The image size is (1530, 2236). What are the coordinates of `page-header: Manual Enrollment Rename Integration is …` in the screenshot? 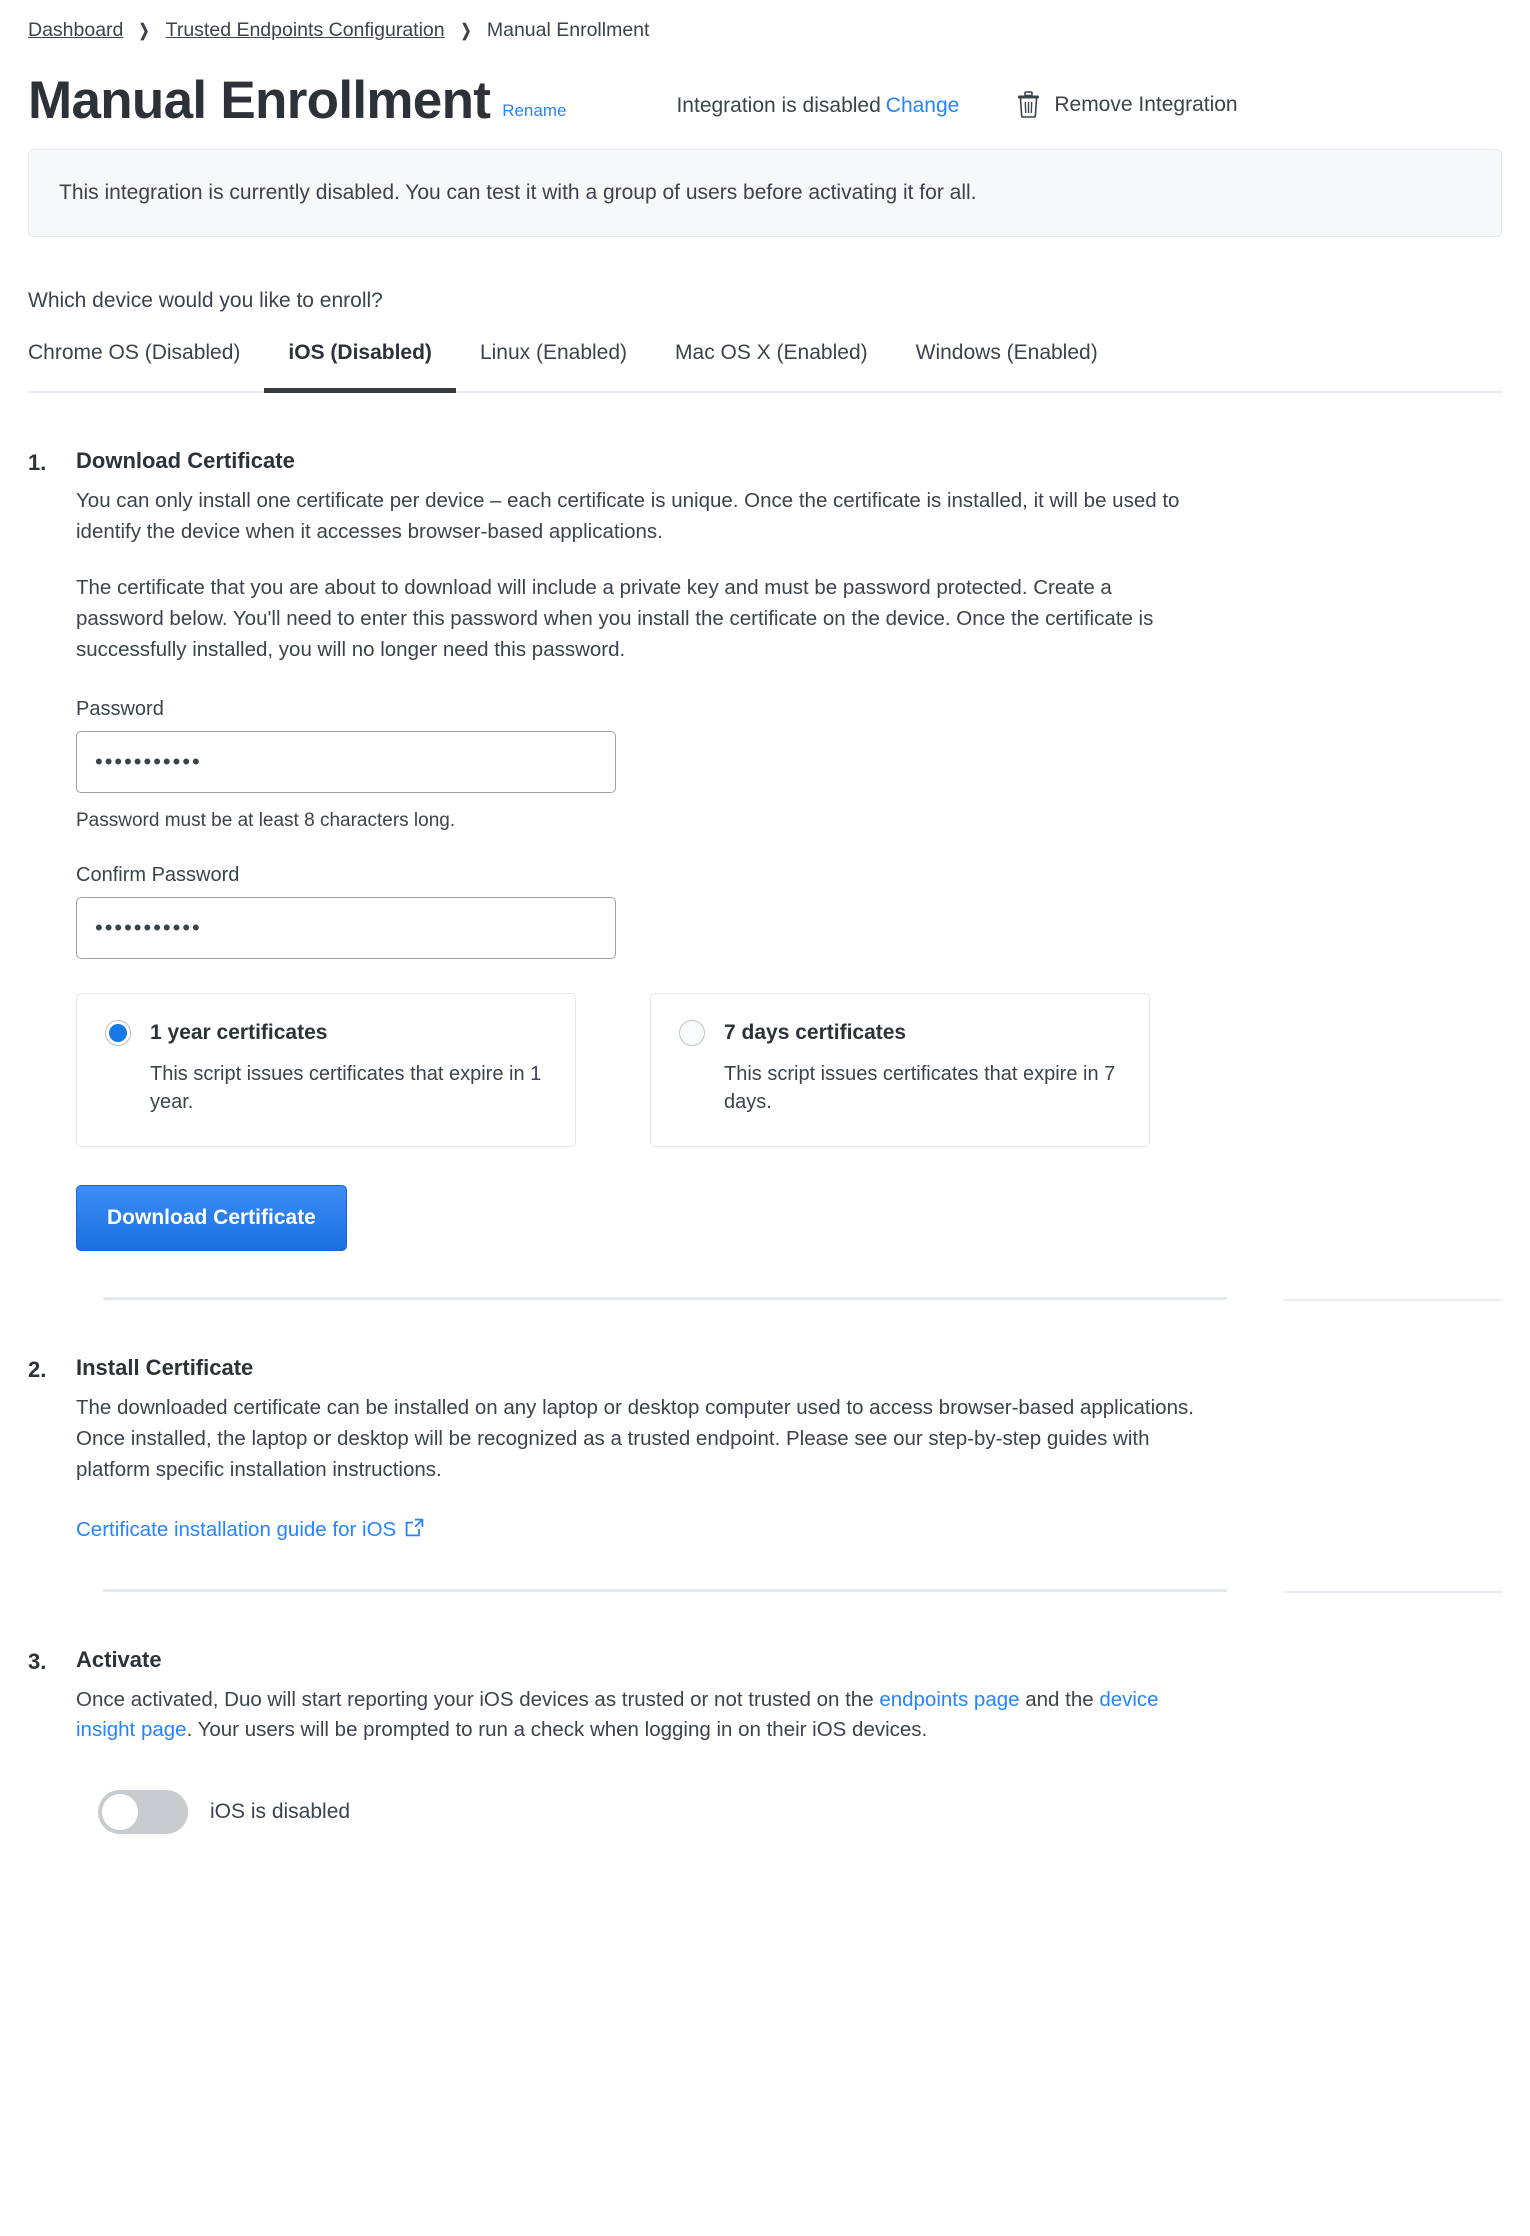 It's located at (765, 96).